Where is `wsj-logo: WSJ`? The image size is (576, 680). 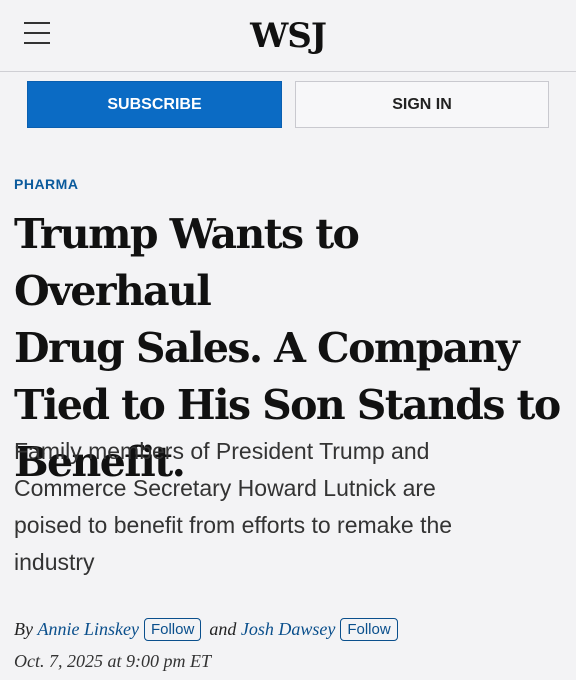 wsj-logo: WSJ is located at coordinates (288, 36).